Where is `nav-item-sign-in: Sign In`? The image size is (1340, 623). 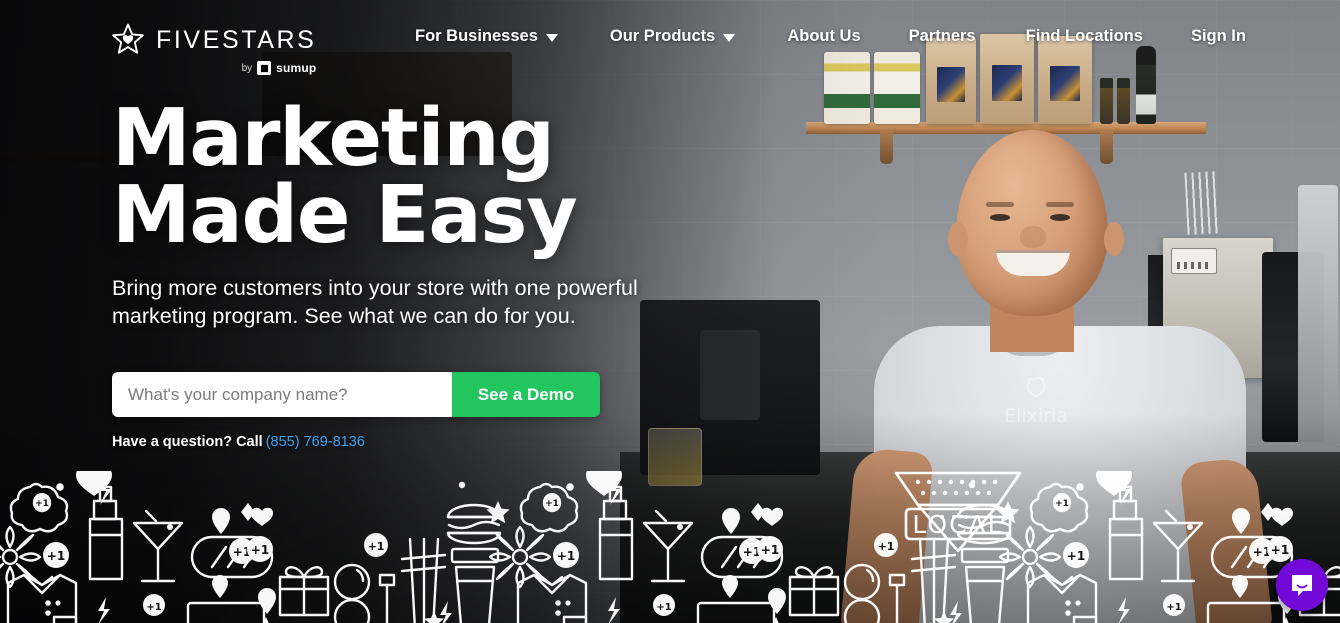 nav-item-sign-in: Sign In is located at coordinates (1218, 36).